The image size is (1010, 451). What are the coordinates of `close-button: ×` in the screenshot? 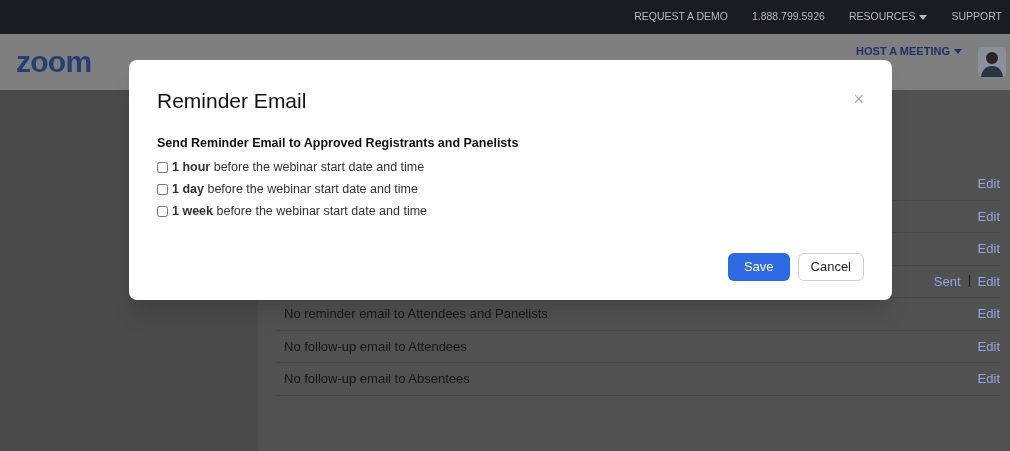 It's located at (858, 99).